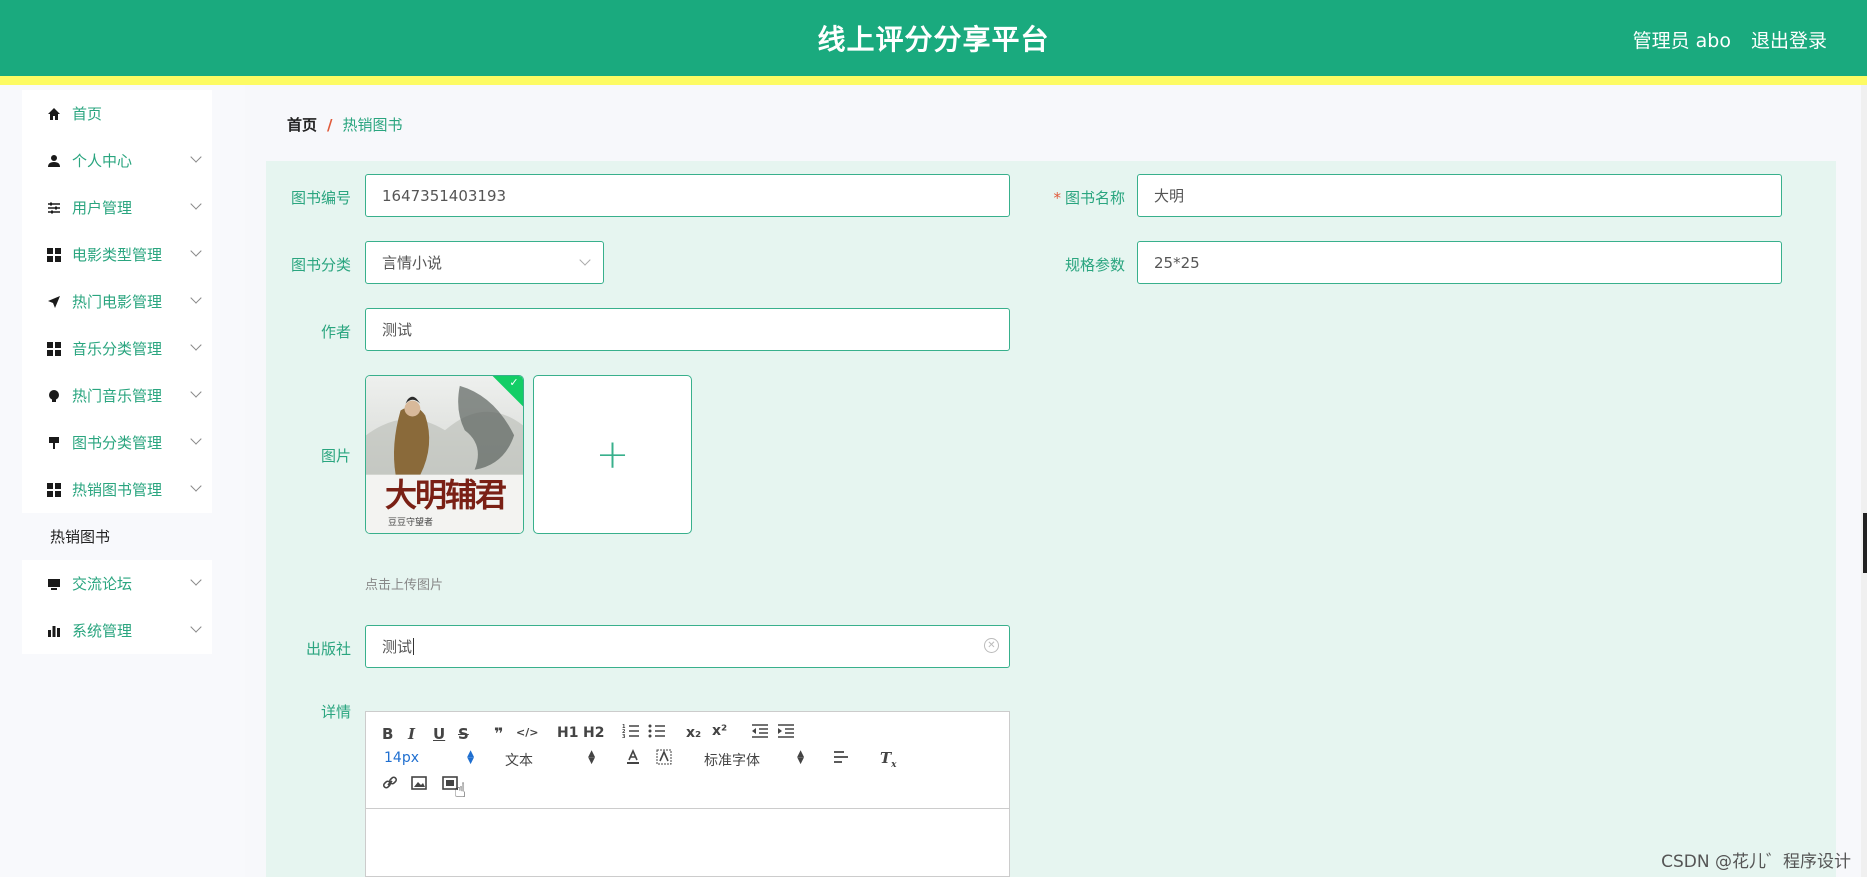 Image resolution: width=1867 pixels, height=877 pixels. I want to click on bulb-icon, so click(54, 396).